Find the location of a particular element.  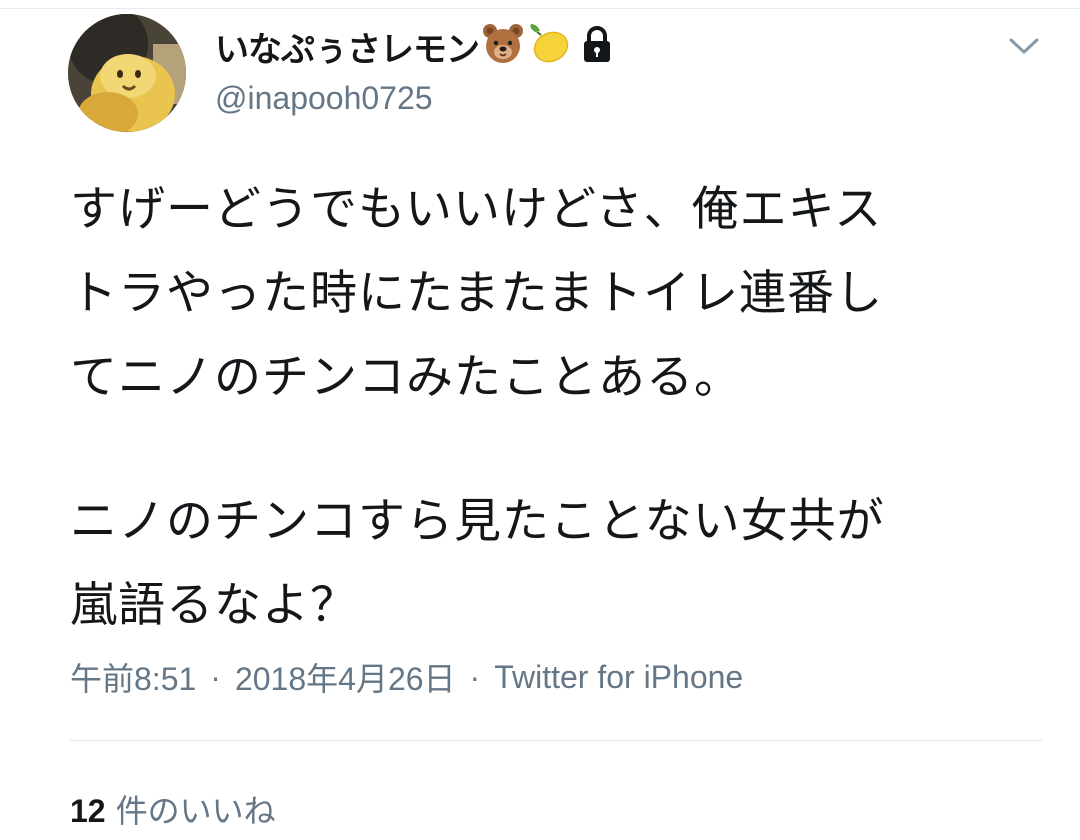

display-name: いなぷぅさレモン is located at coordinates (347, 46).